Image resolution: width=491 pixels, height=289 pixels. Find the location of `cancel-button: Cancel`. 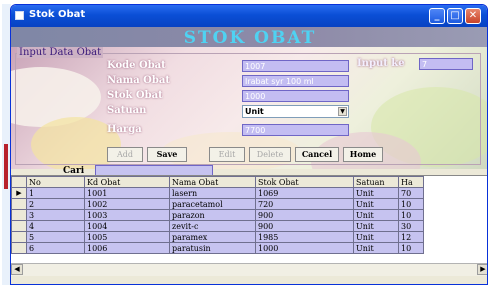

cancel-button: Cancel is located at coordinates (317, 154).